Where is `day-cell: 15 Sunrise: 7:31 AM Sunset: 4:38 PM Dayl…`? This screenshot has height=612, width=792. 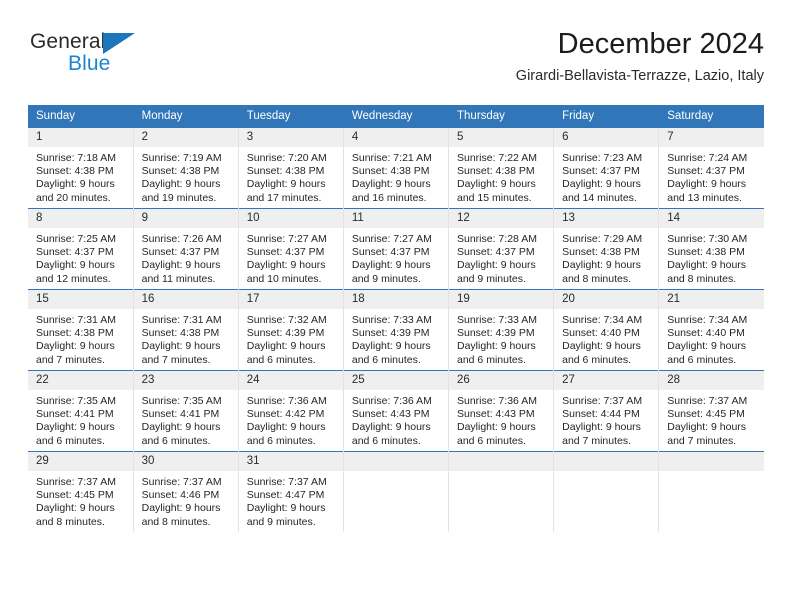
day-cell: 15 Sunrise: 7:31 AM Sunset: 4:38 PM Dayl… is located at coordinates (81, 330).